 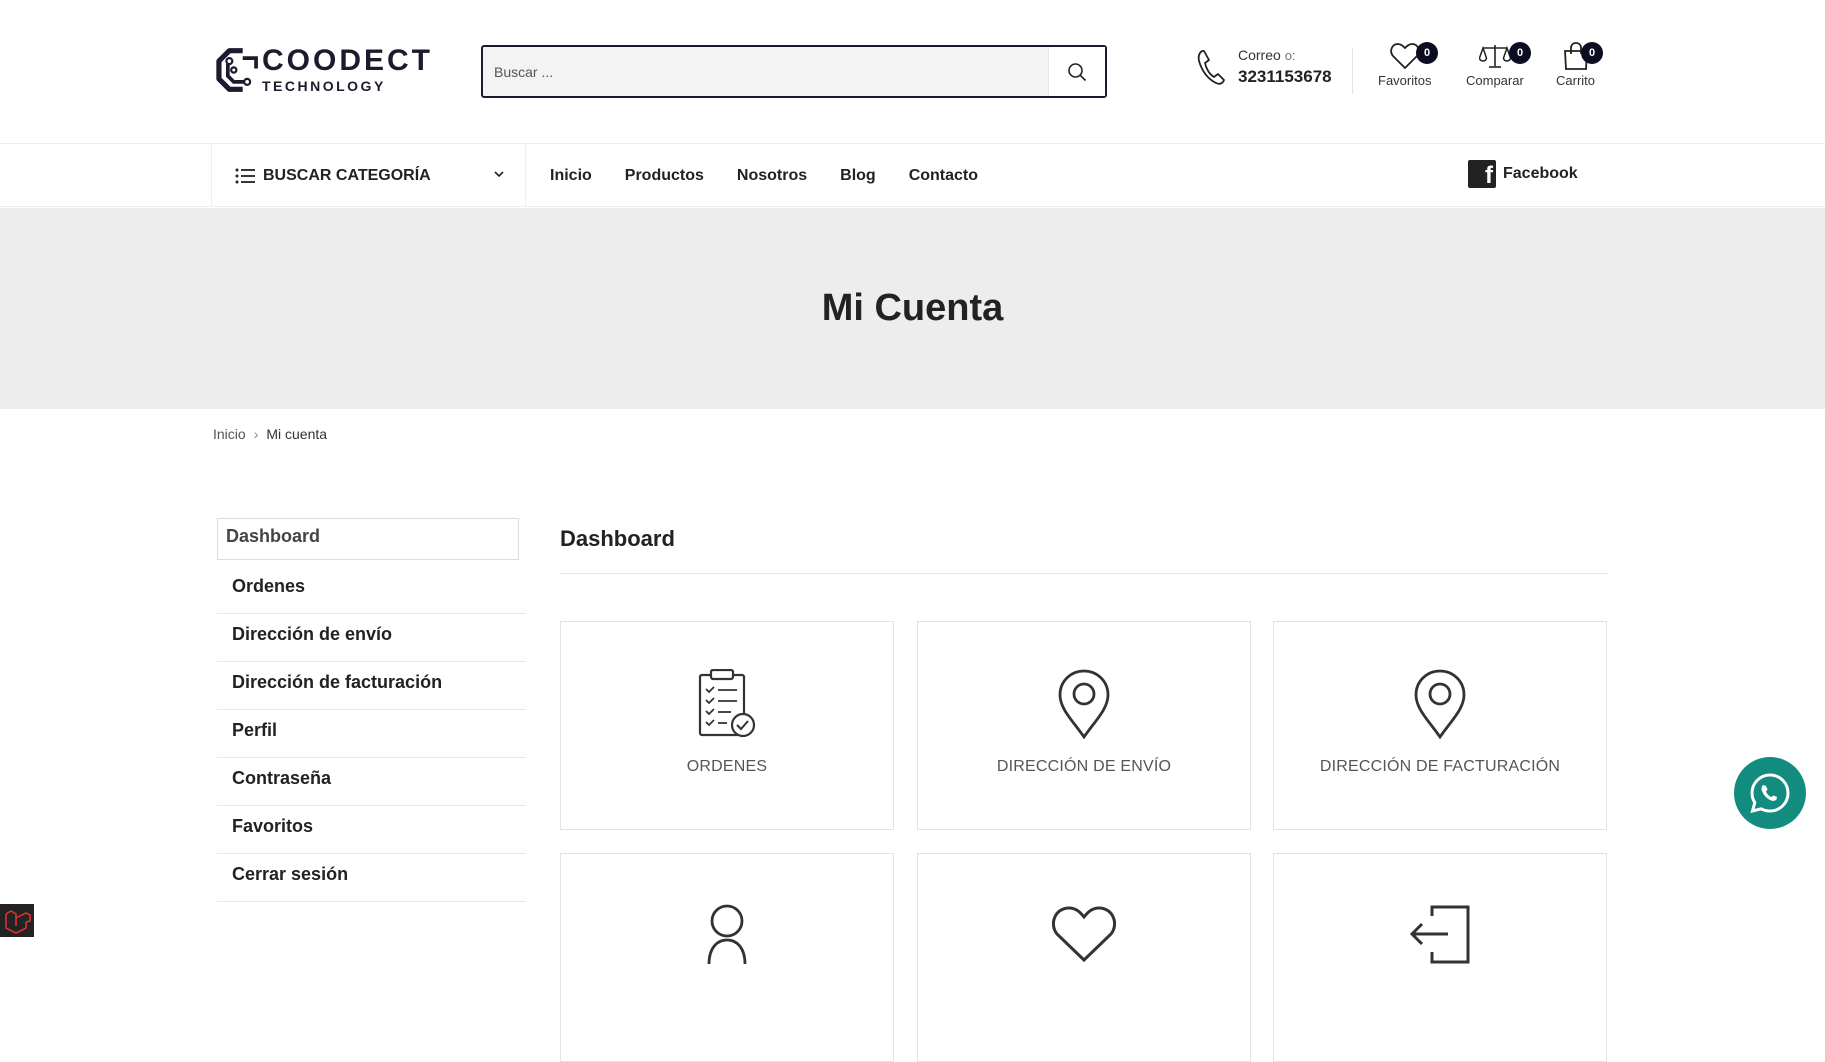 I want to click on whatsapp-icon, so click(x=1770, y=793).